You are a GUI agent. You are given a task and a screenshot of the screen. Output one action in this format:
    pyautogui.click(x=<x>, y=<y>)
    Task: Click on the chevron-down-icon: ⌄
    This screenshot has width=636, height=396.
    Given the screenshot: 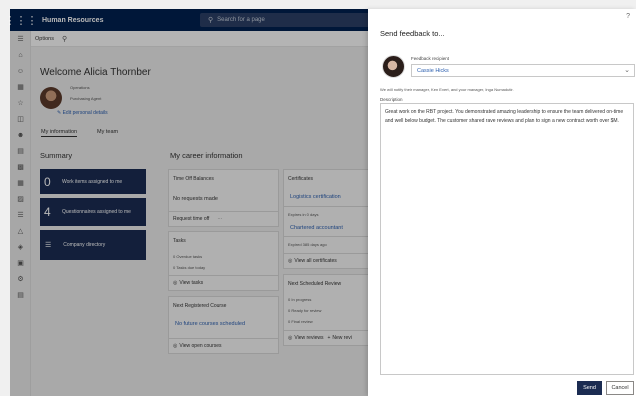 What is the action you would take?
    pyautogui.click(x=627, y=70)
    